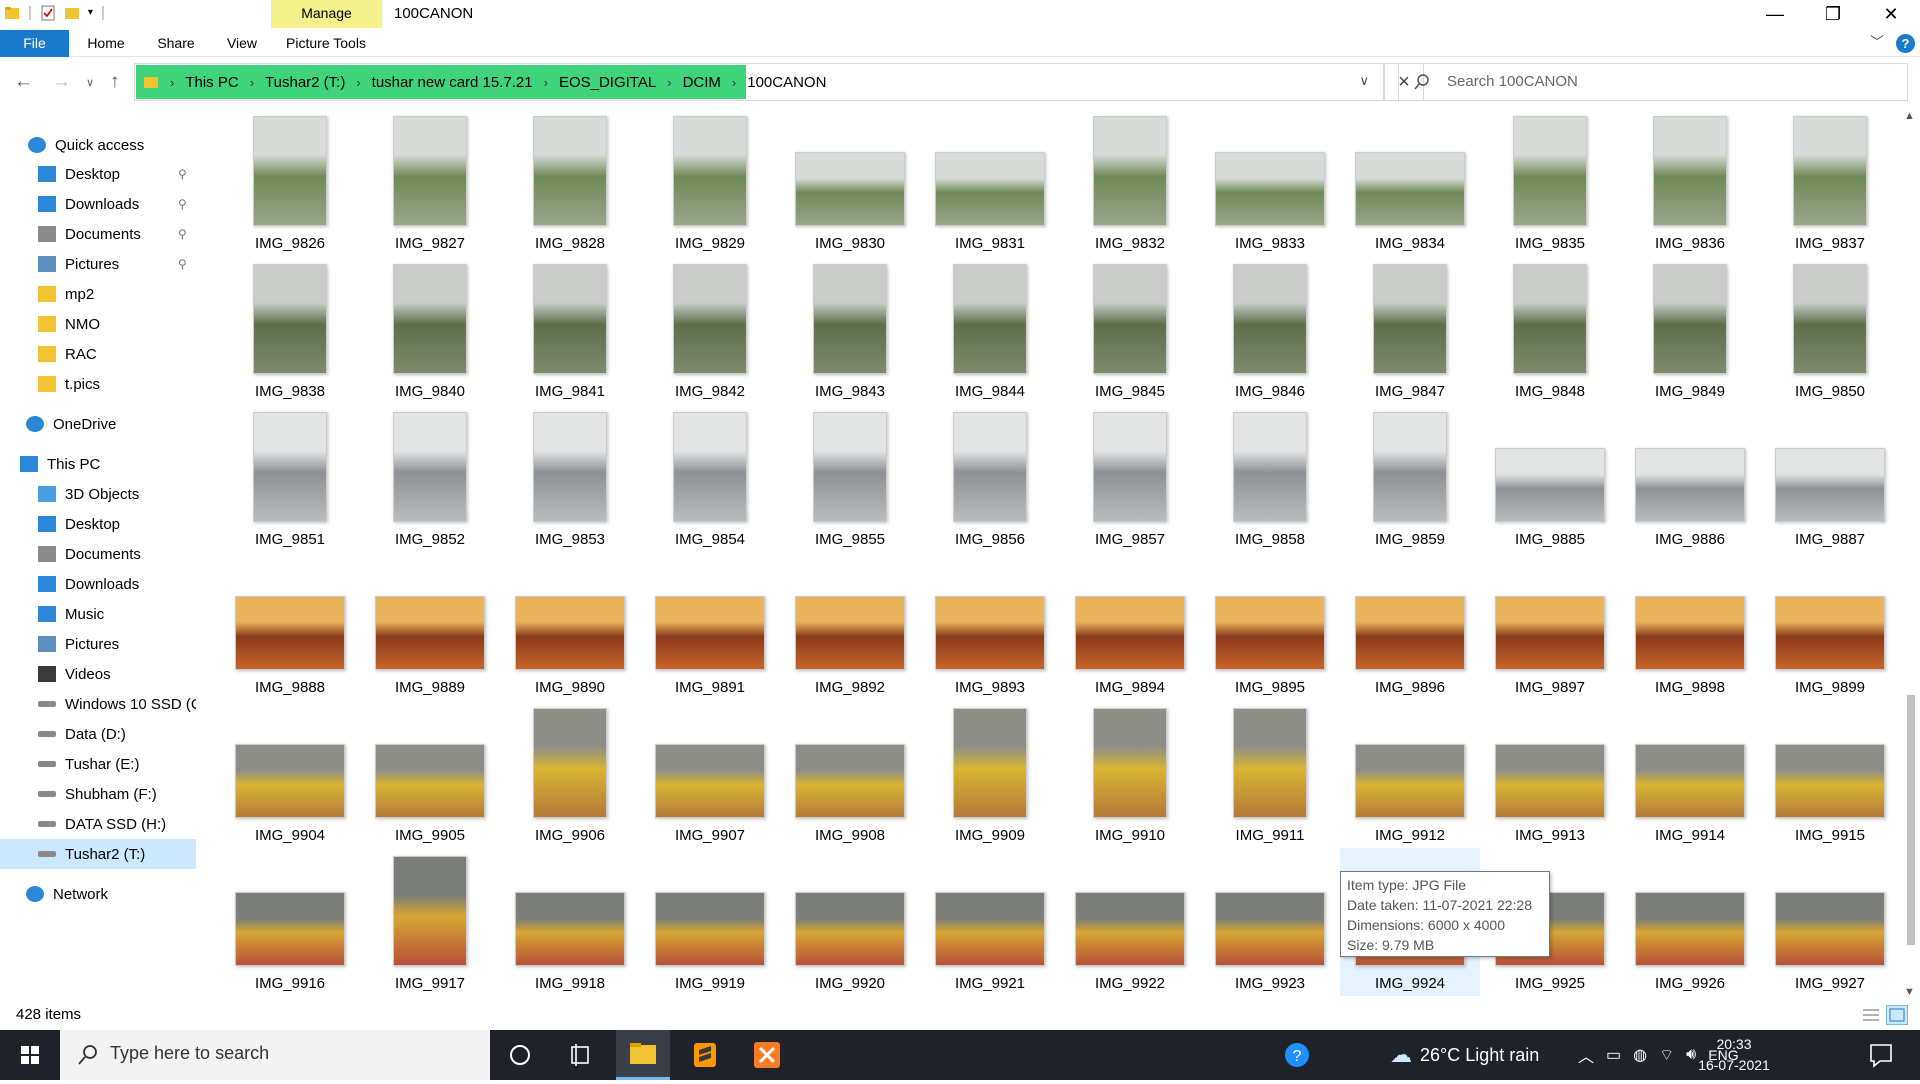  Describe the element at coordinates (290, 922) in the screenshot. I see `file-item: IMG_9916` at that location.